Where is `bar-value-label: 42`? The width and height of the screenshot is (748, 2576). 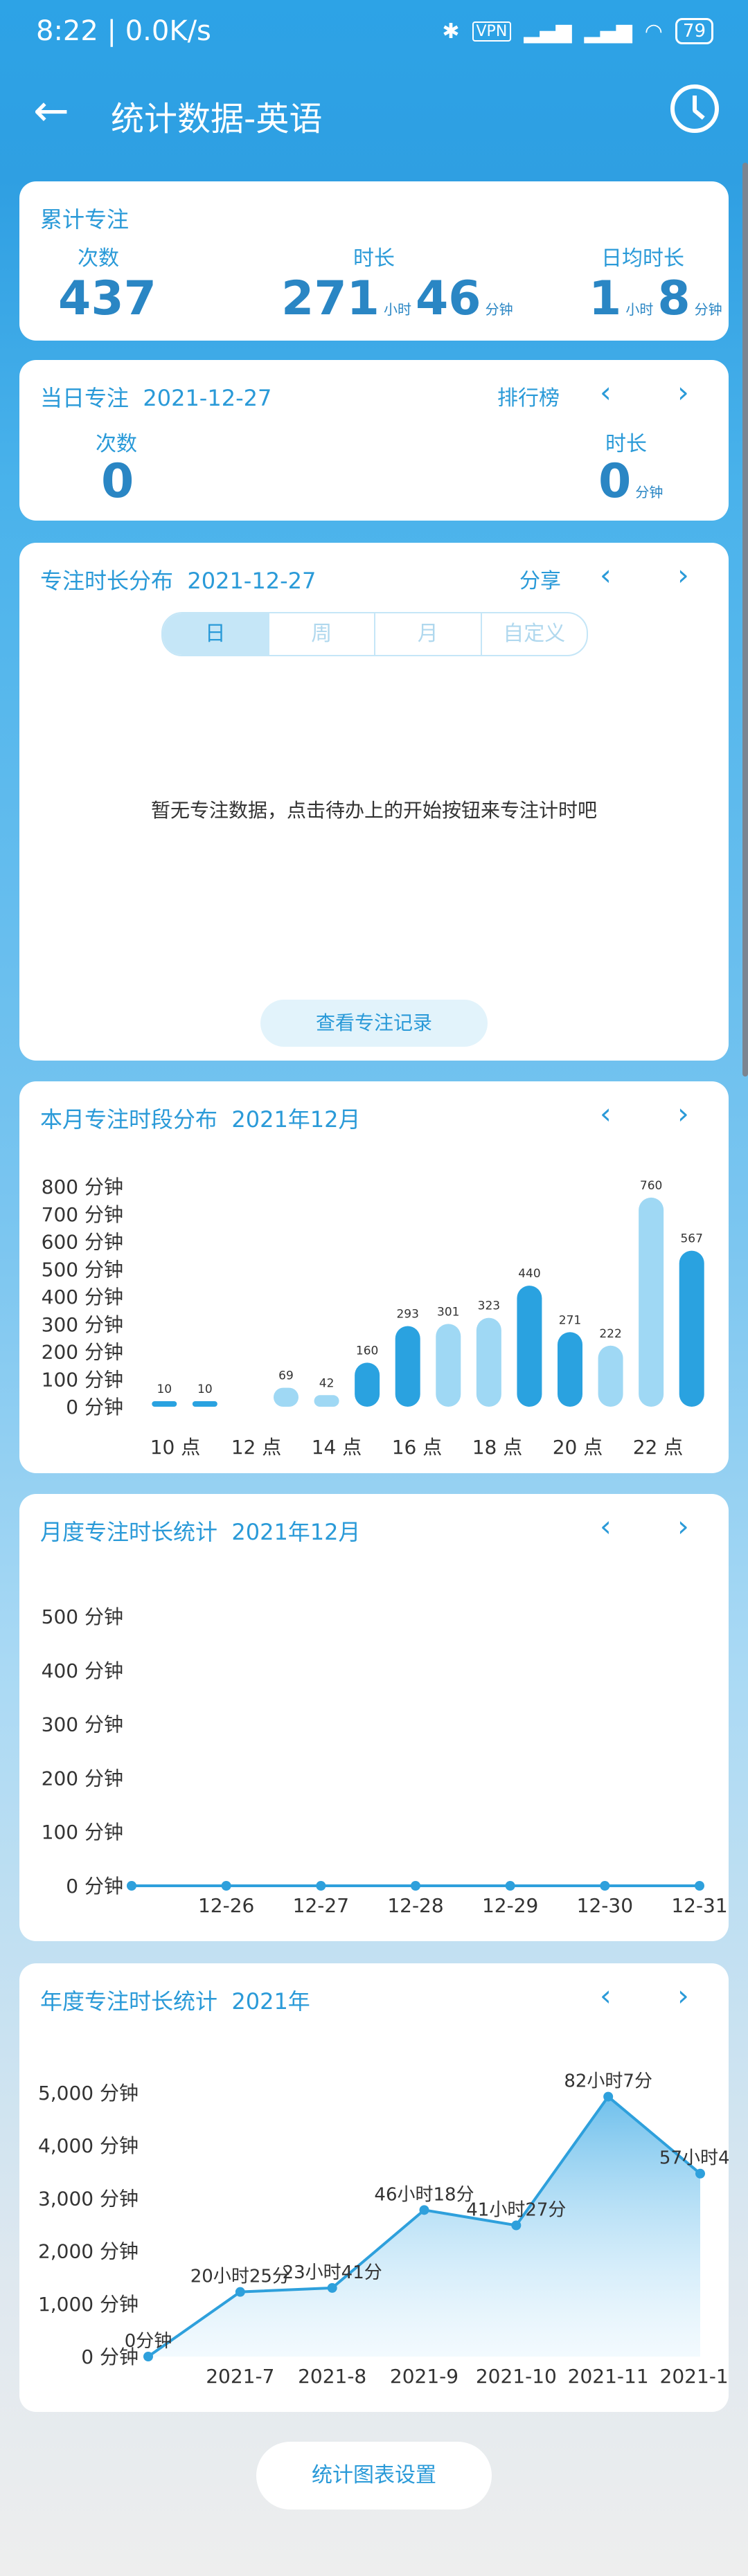 bar-value-label: 42 is located at coordinates (327, 1383).